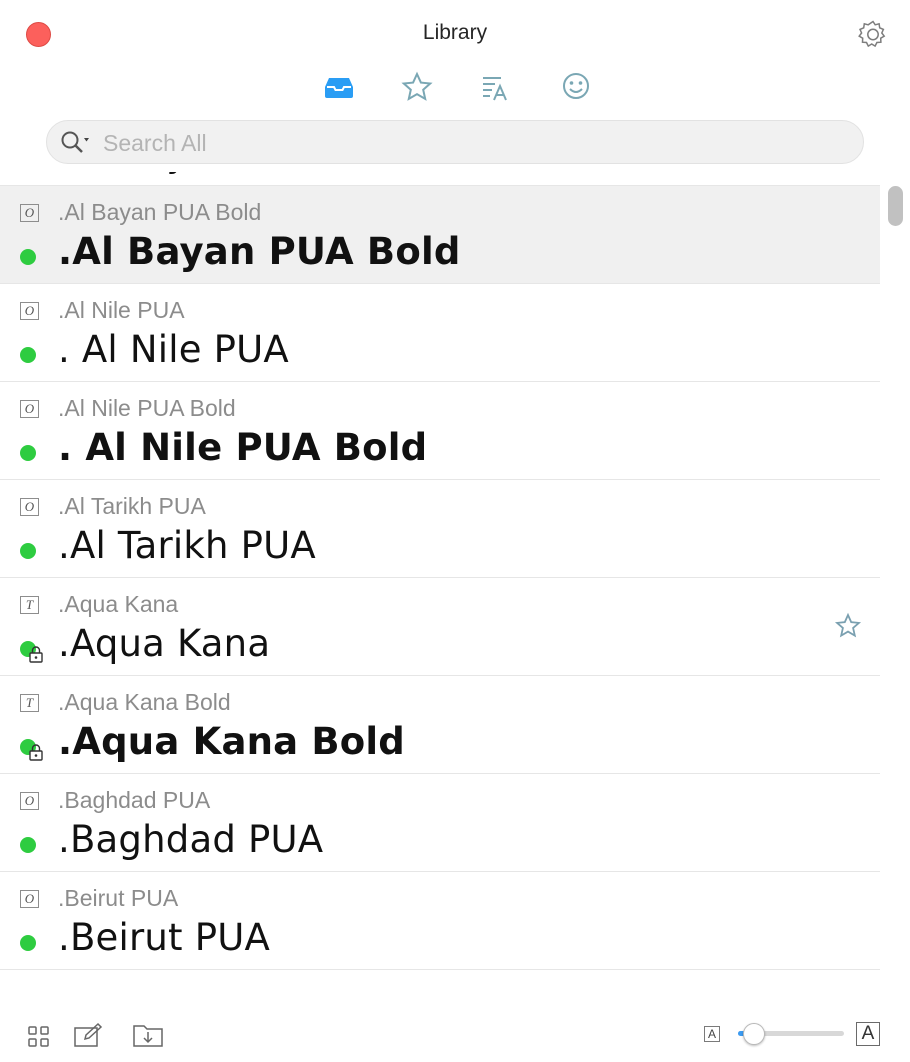 This screenshot has width=910, height=1062. I want to click on tab-font-sort, so click(496, 87).